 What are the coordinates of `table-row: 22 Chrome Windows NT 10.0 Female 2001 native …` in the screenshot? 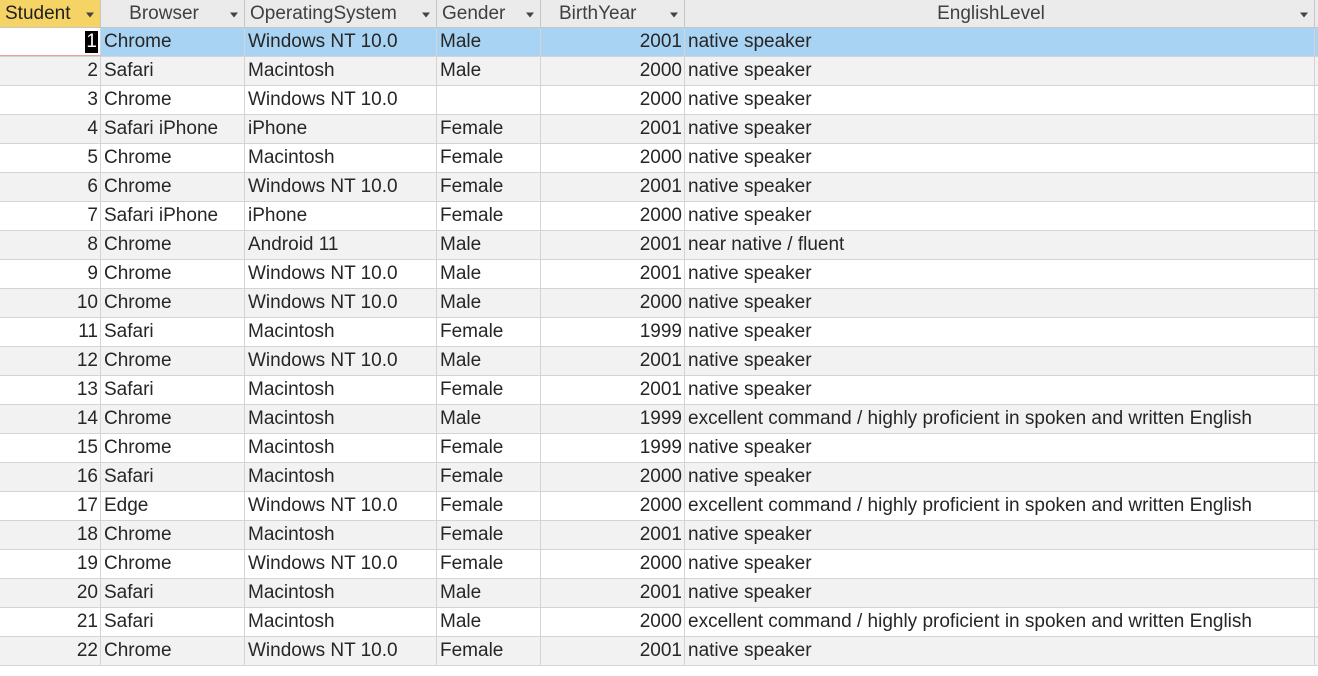 It's located at (659, 651).